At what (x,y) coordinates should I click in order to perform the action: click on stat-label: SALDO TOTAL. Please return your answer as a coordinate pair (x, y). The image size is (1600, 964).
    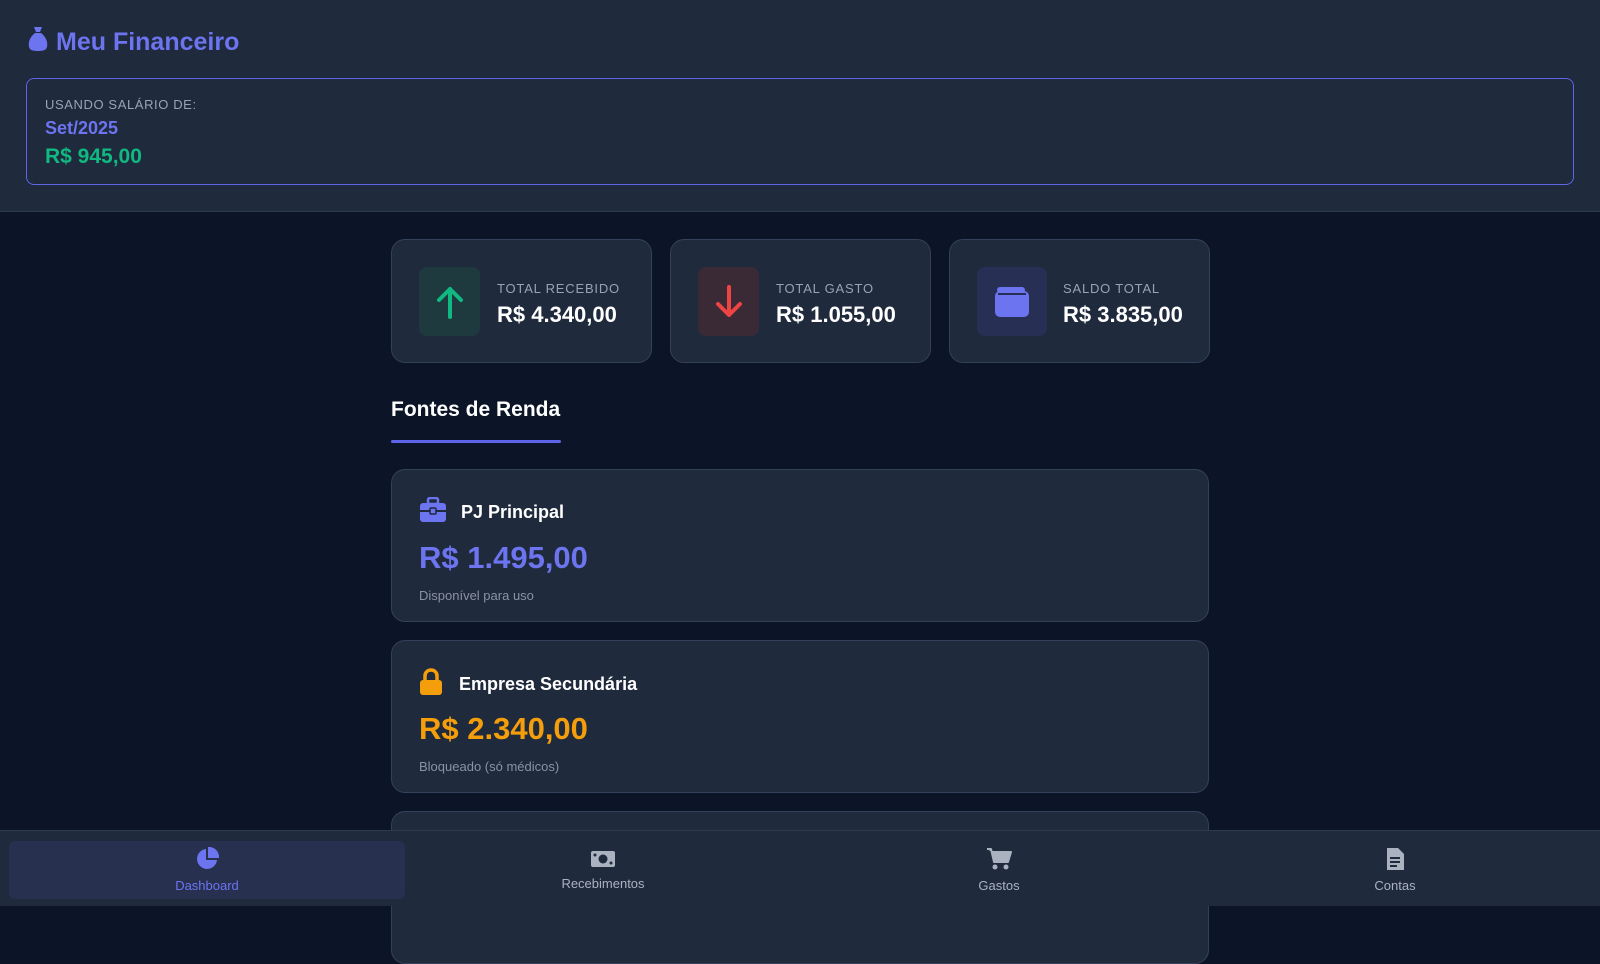
    Looking at the image, I should click on (1111, 288).